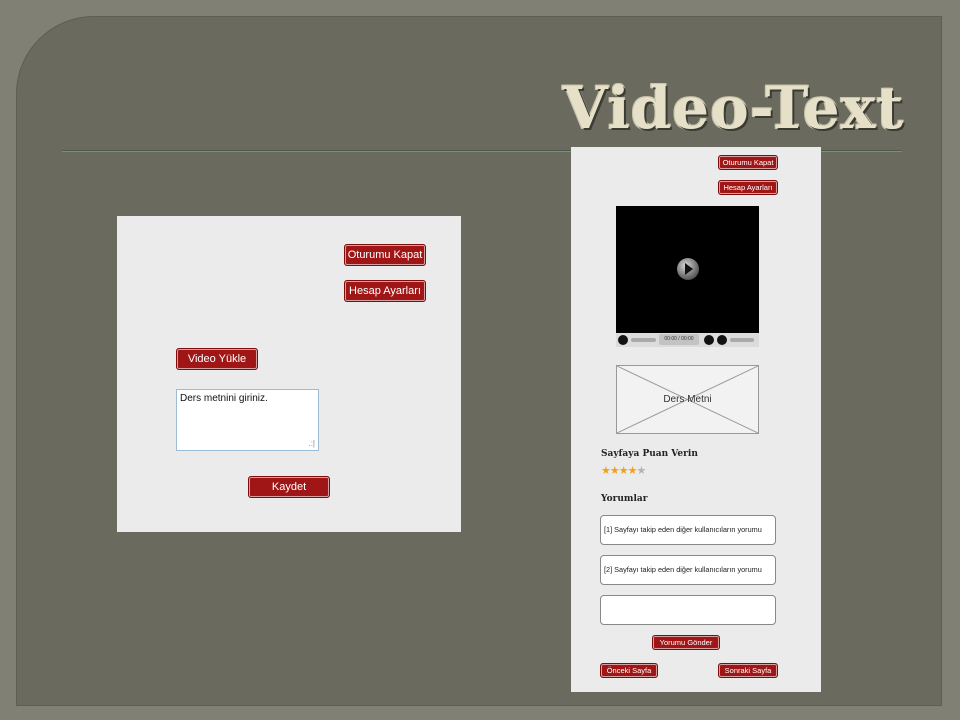  I want to click on comments-heading: Yorumlar, so click(624, 499).